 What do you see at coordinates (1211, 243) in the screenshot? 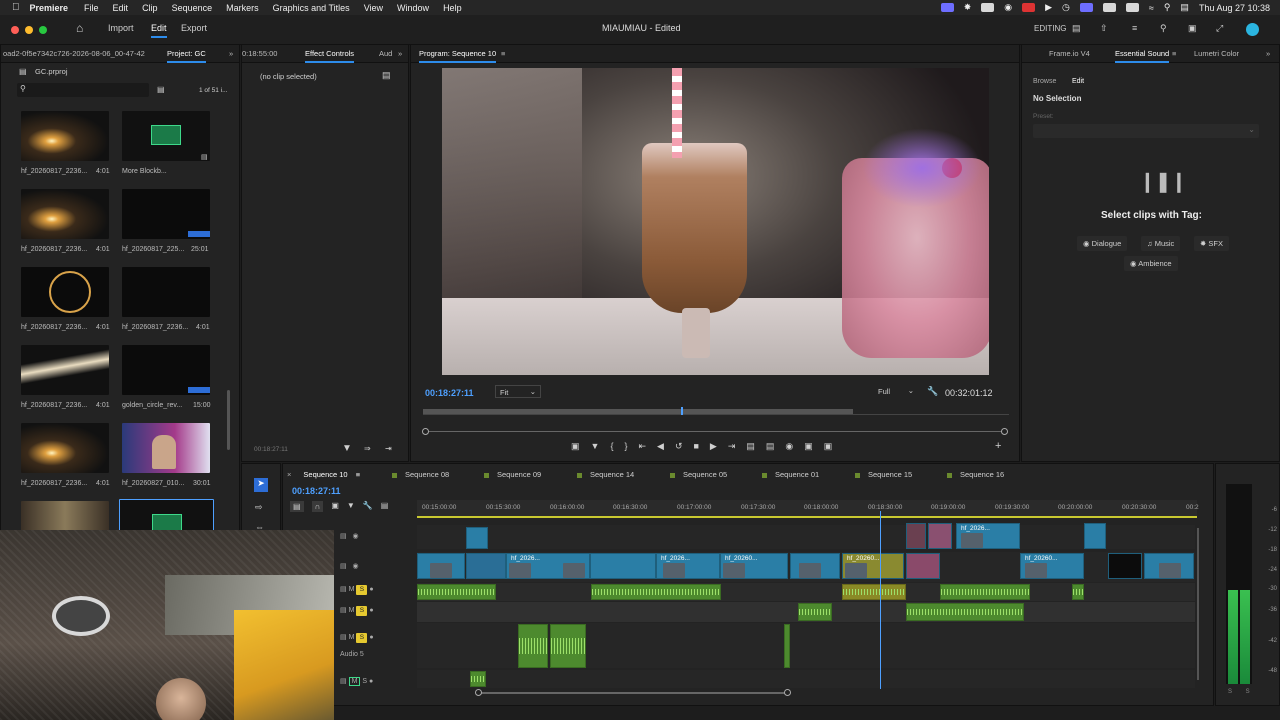
I see `tag-sfx-button: ✸ SFX` at bounding box center [1211, 243].